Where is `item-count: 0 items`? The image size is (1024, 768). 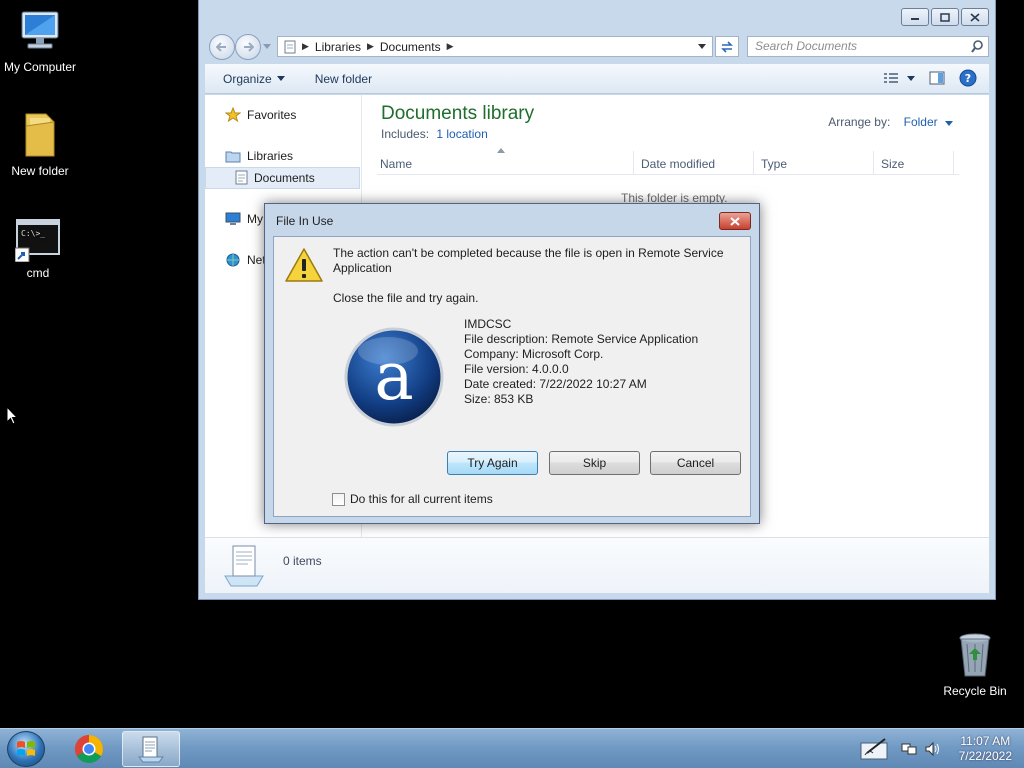
item-count: 0 items is located at coordinates (302, 561).